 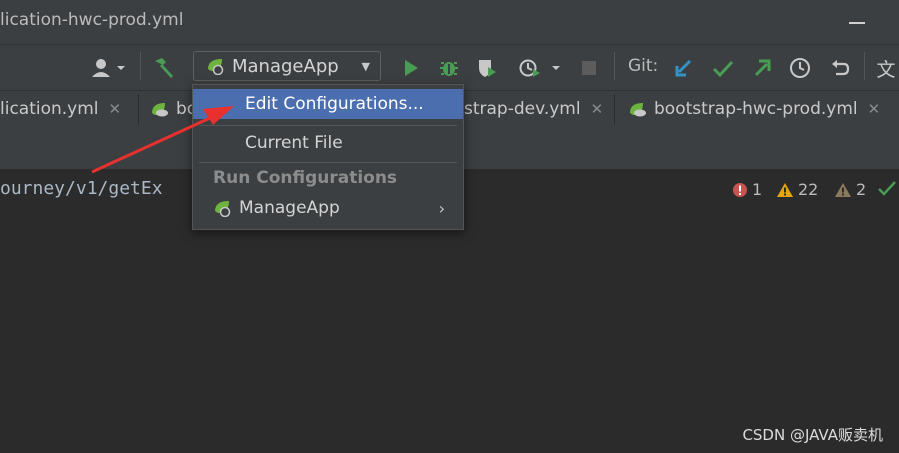 I want to click on annotation-arrow, so click(x=162, y=140).